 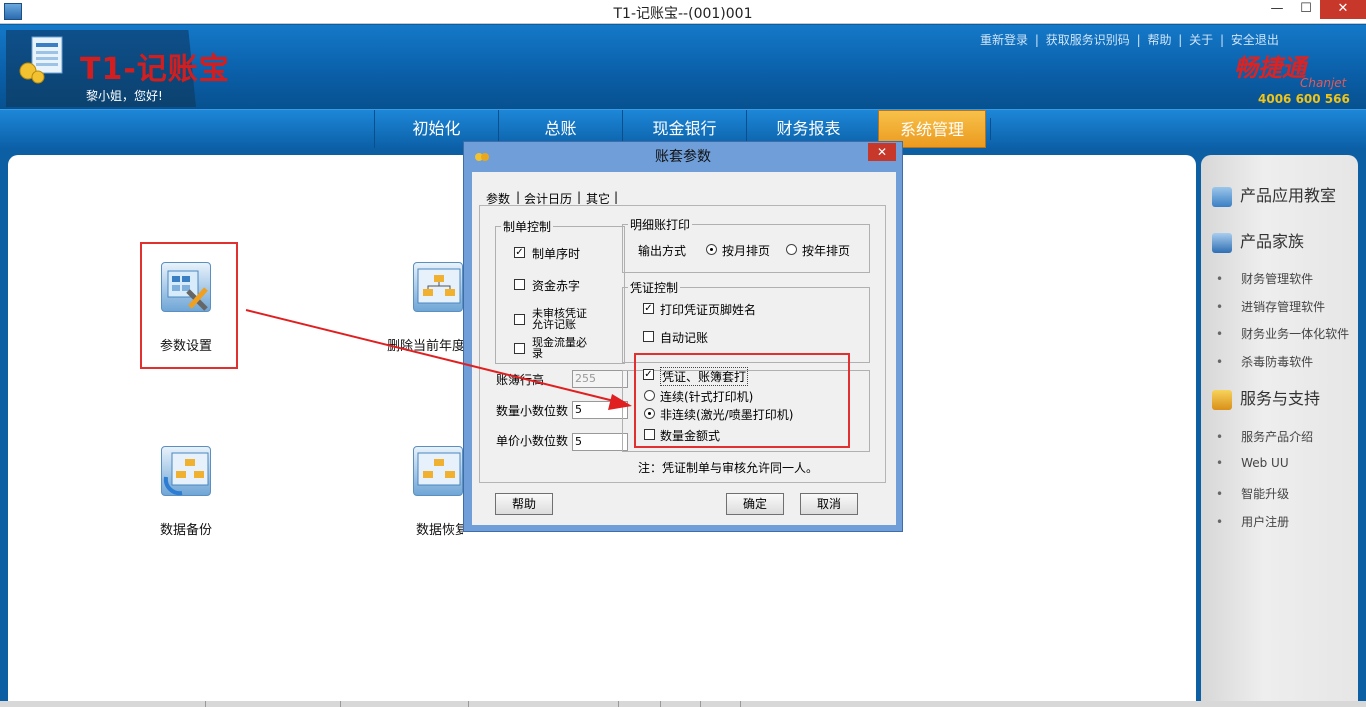 What do you see at coordinates (1159, 40) in the screenshot?
I see `help-link: 帮助` at bounding box center [1159, 40].